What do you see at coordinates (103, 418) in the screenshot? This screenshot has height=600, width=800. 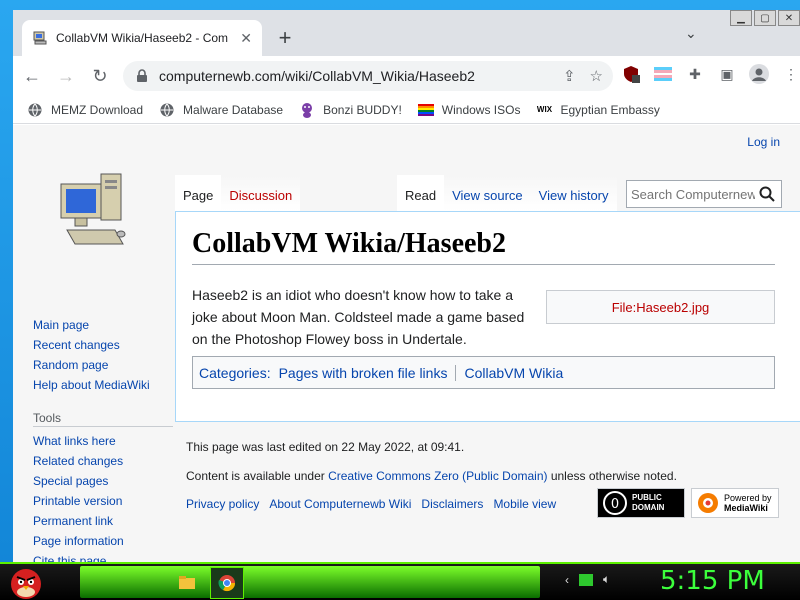 I see `tools-heading: Tools` at bounding box center [103, 418].